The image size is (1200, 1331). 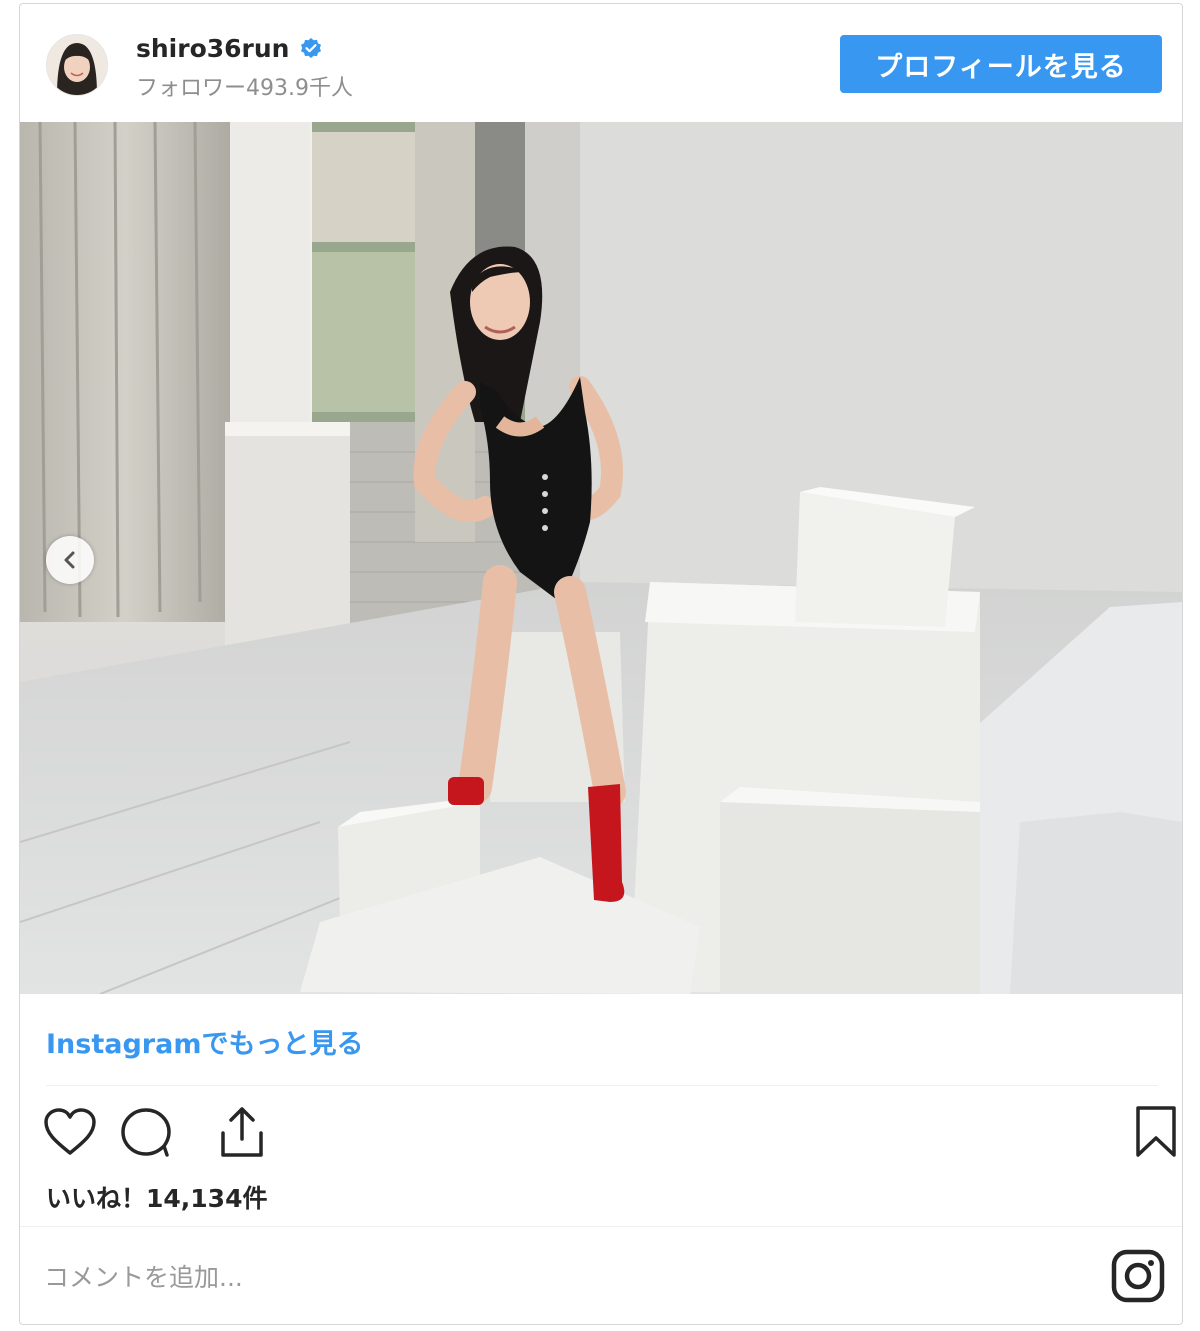 I want to click on comment-bubble-icon, so click(x=146, y=1132).